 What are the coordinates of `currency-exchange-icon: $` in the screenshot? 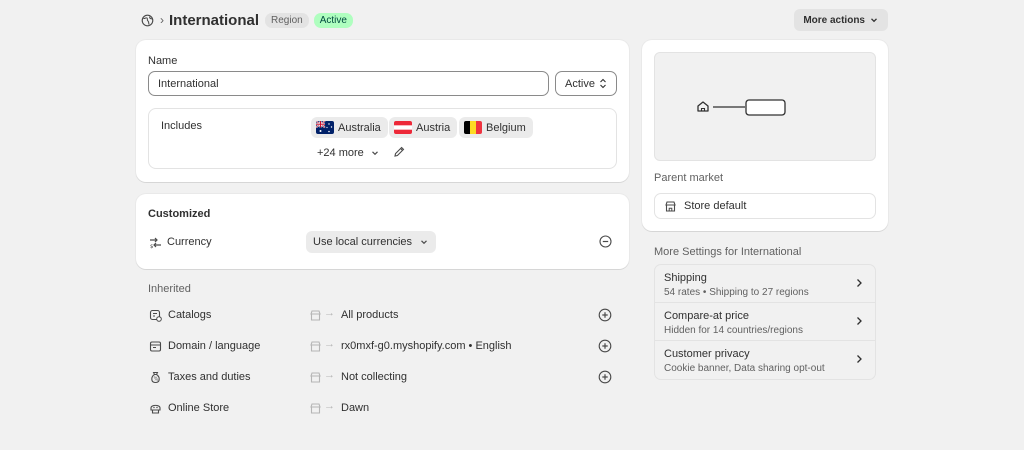 It's located at (155, 242).